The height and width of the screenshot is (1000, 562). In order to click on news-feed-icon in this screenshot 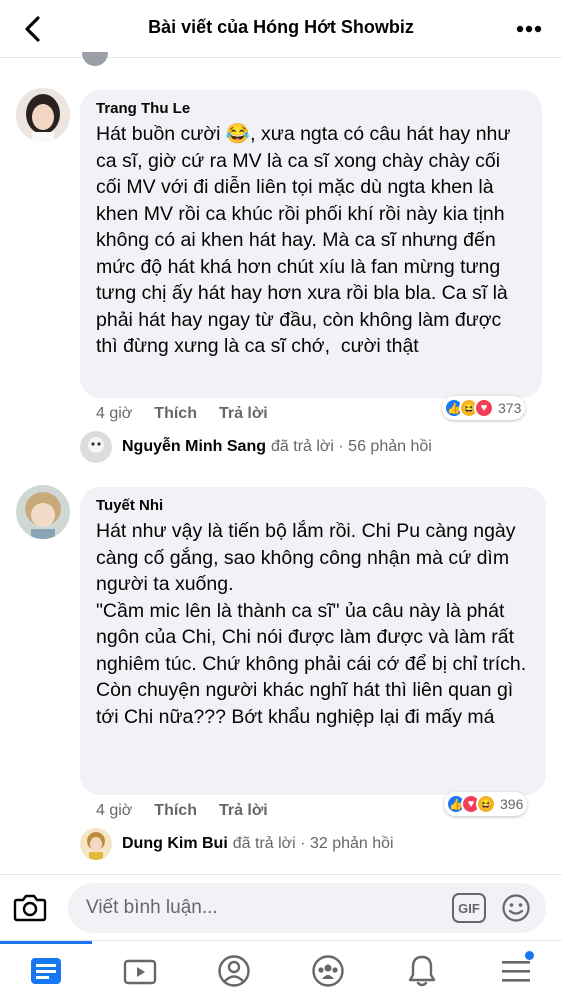, I will do `click(46, 971)`.